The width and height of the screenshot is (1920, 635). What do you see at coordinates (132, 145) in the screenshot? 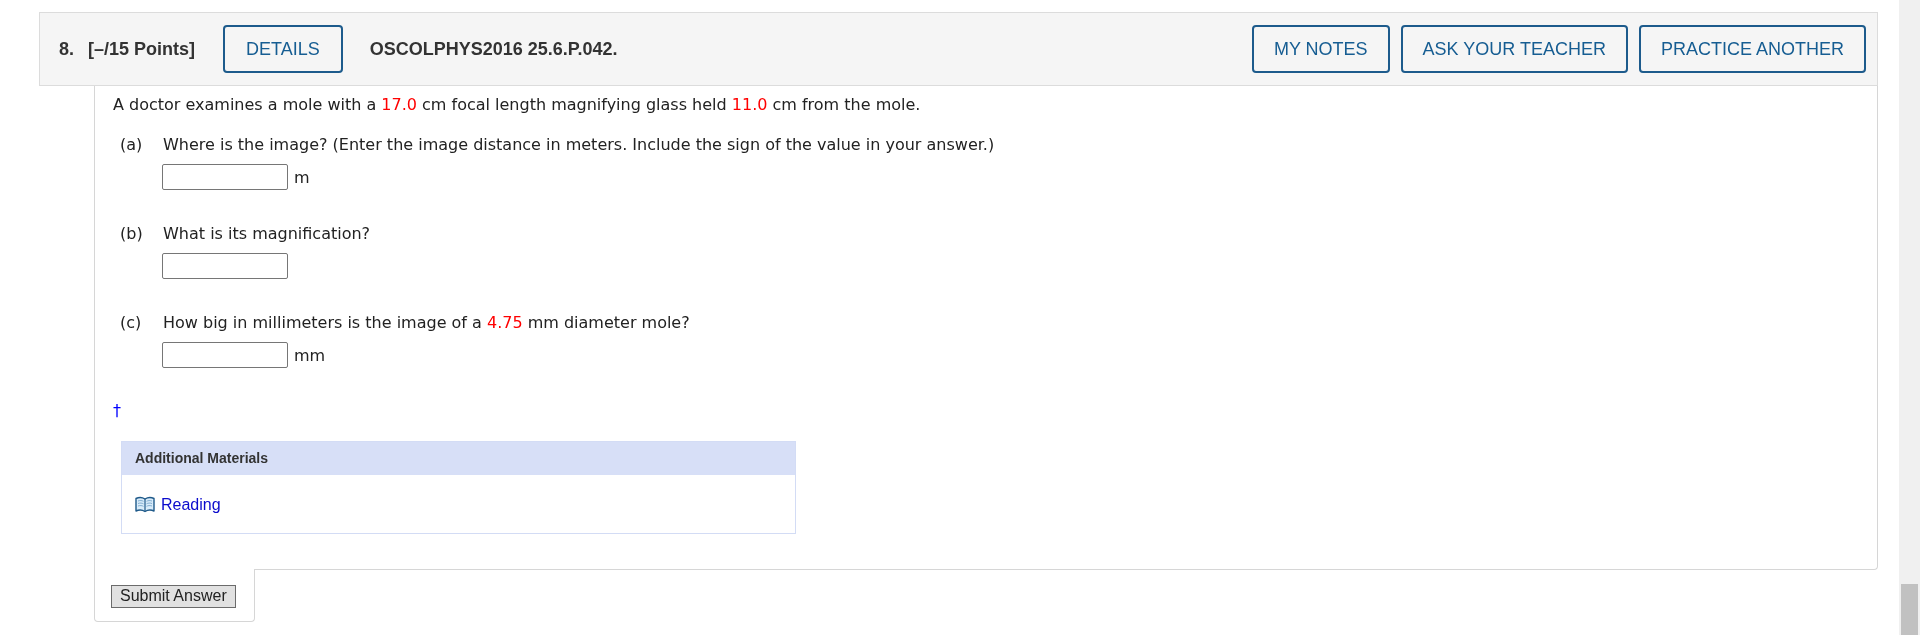
I see `part-label: (a)` at bounding box center [132, 145].